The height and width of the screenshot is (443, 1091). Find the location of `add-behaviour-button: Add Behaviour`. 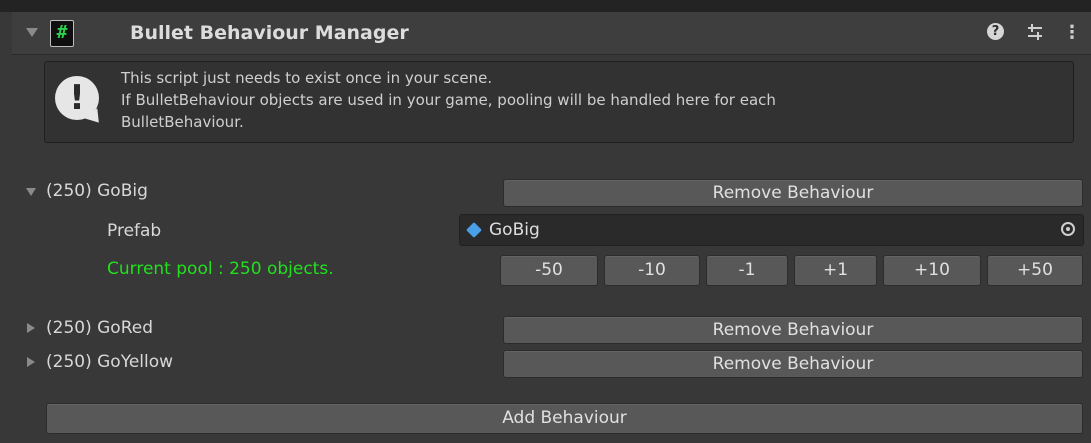

add-behaviour-button: Add Behaviour is located at coordinates (564, 418).